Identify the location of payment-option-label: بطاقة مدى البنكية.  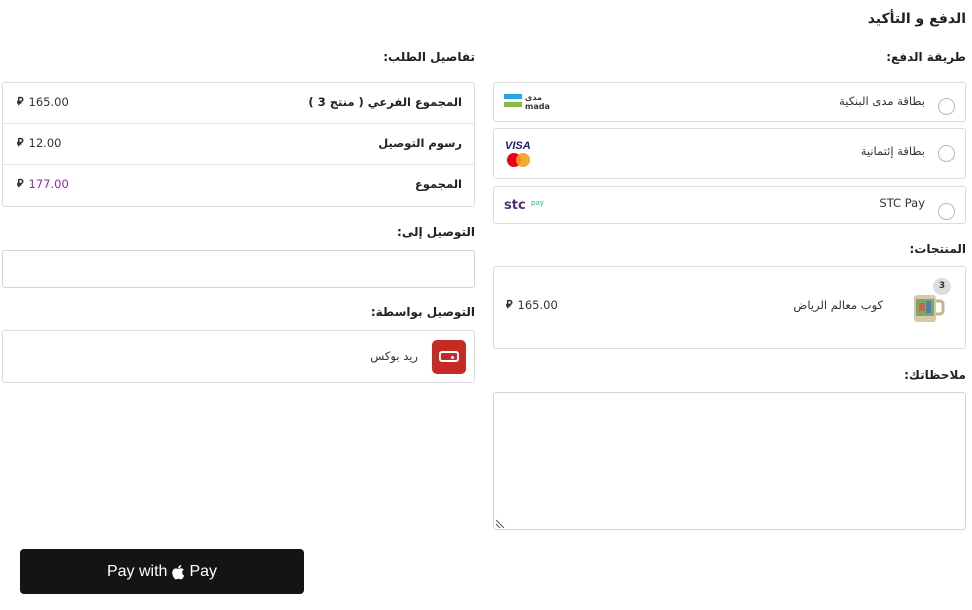
(882, 101).